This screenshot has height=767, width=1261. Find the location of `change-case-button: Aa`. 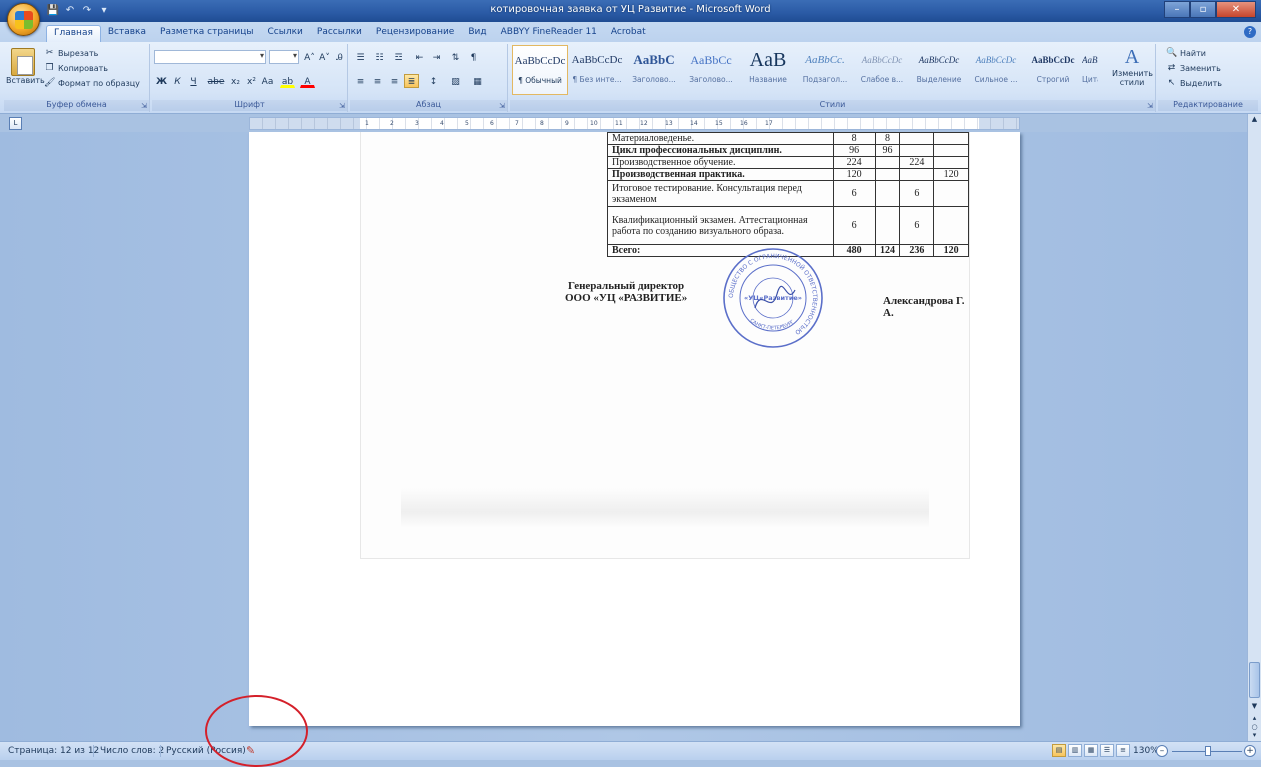

change-case-button: Aa is located at coordinates (267, 81).